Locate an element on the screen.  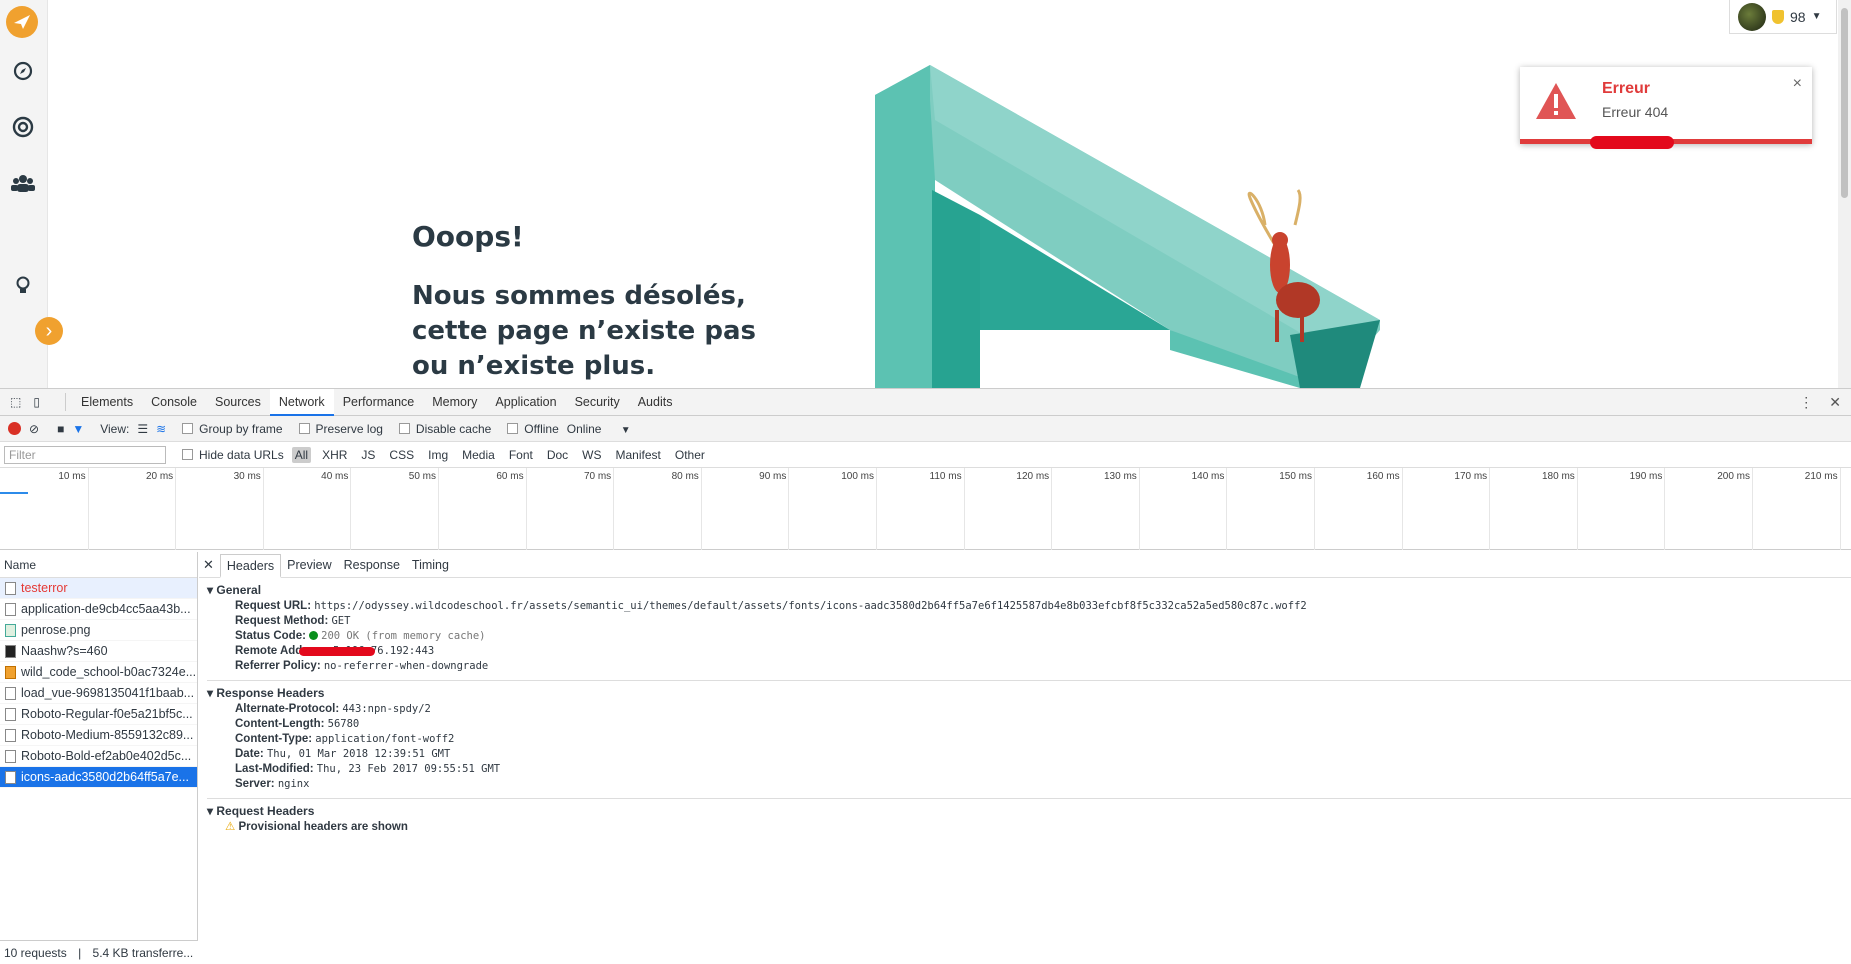
request-name: testerror is located at coordinates (44, 587).